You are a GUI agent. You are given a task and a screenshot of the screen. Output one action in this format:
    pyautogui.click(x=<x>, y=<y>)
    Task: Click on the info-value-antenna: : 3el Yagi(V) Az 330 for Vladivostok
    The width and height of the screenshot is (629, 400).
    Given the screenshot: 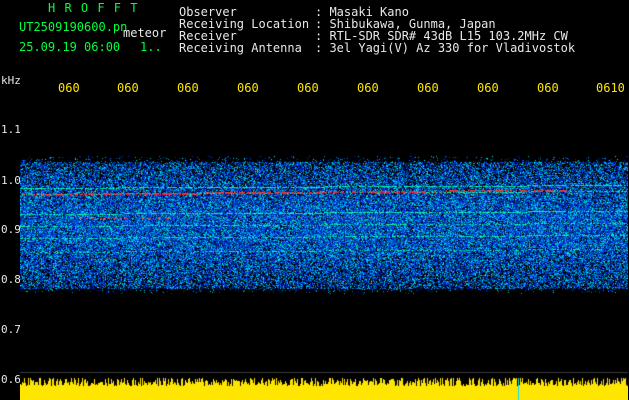 What is the action you would take?
    pyautogui.click(x=445, y=48)
    